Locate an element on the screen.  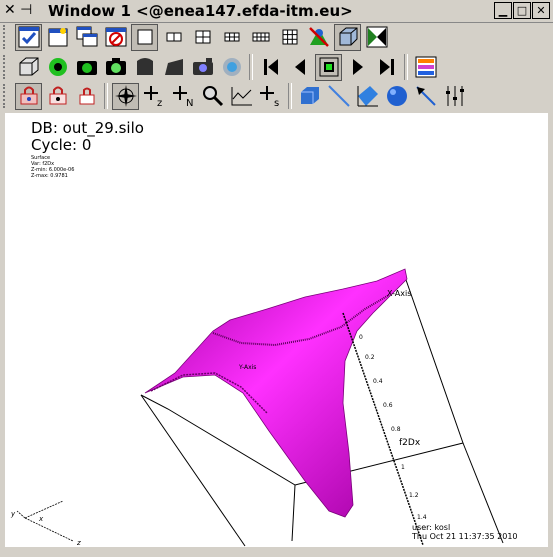
reset-view-icon is located at coordinates (28, 66).